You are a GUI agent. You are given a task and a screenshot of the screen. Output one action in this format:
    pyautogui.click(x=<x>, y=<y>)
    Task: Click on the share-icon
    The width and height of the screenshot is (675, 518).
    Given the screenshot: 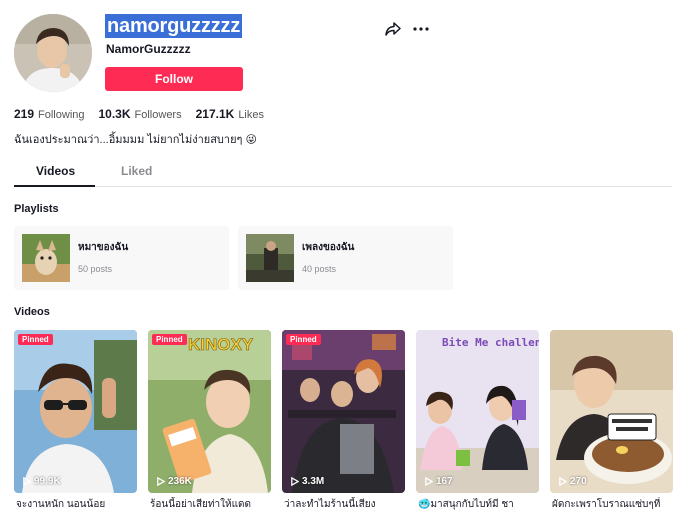 What is the action you would take?
    pyautogui.click(x=393, y=29)
    